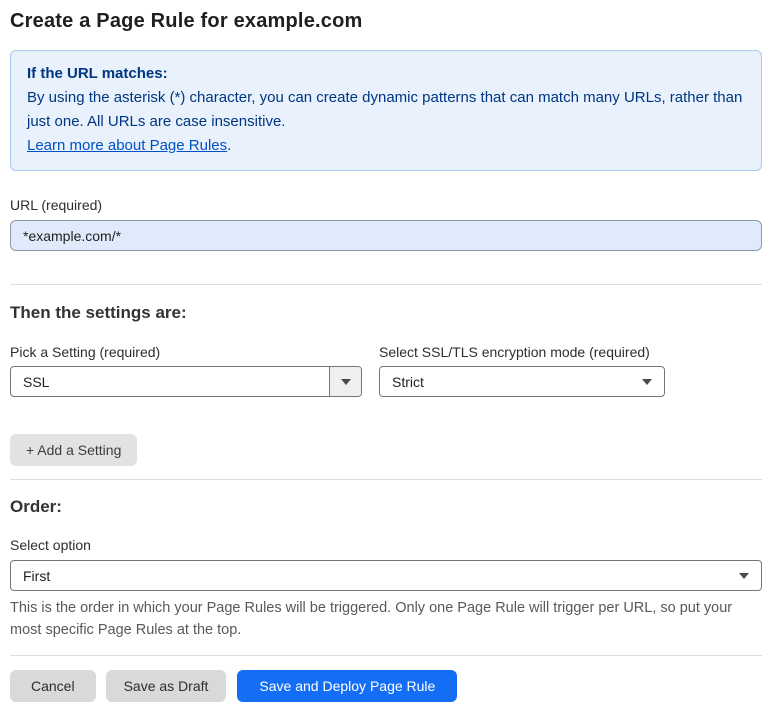 The height and width of the screenshot is (711, 772). What do you see at coordinates (386, 575) in the screenshot?
I see `order-select: First` at bounding box center [386, 575].